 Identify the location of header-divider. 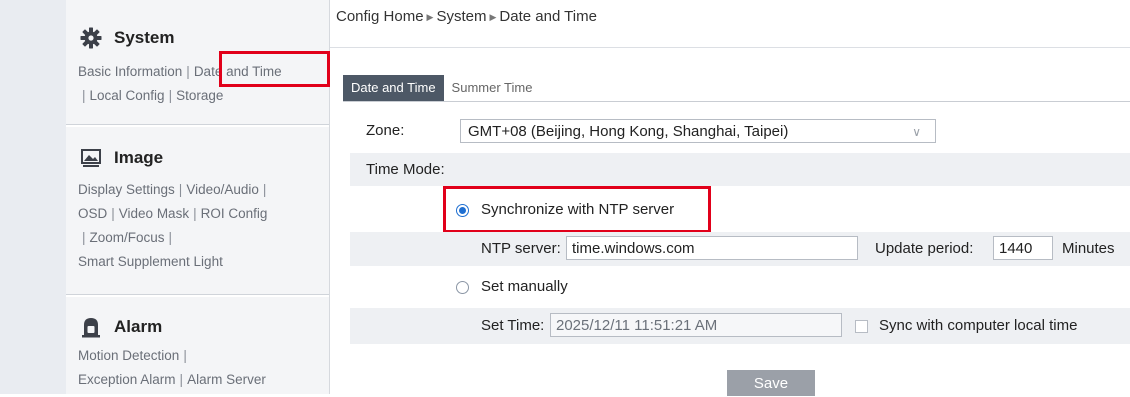
(730, 47).